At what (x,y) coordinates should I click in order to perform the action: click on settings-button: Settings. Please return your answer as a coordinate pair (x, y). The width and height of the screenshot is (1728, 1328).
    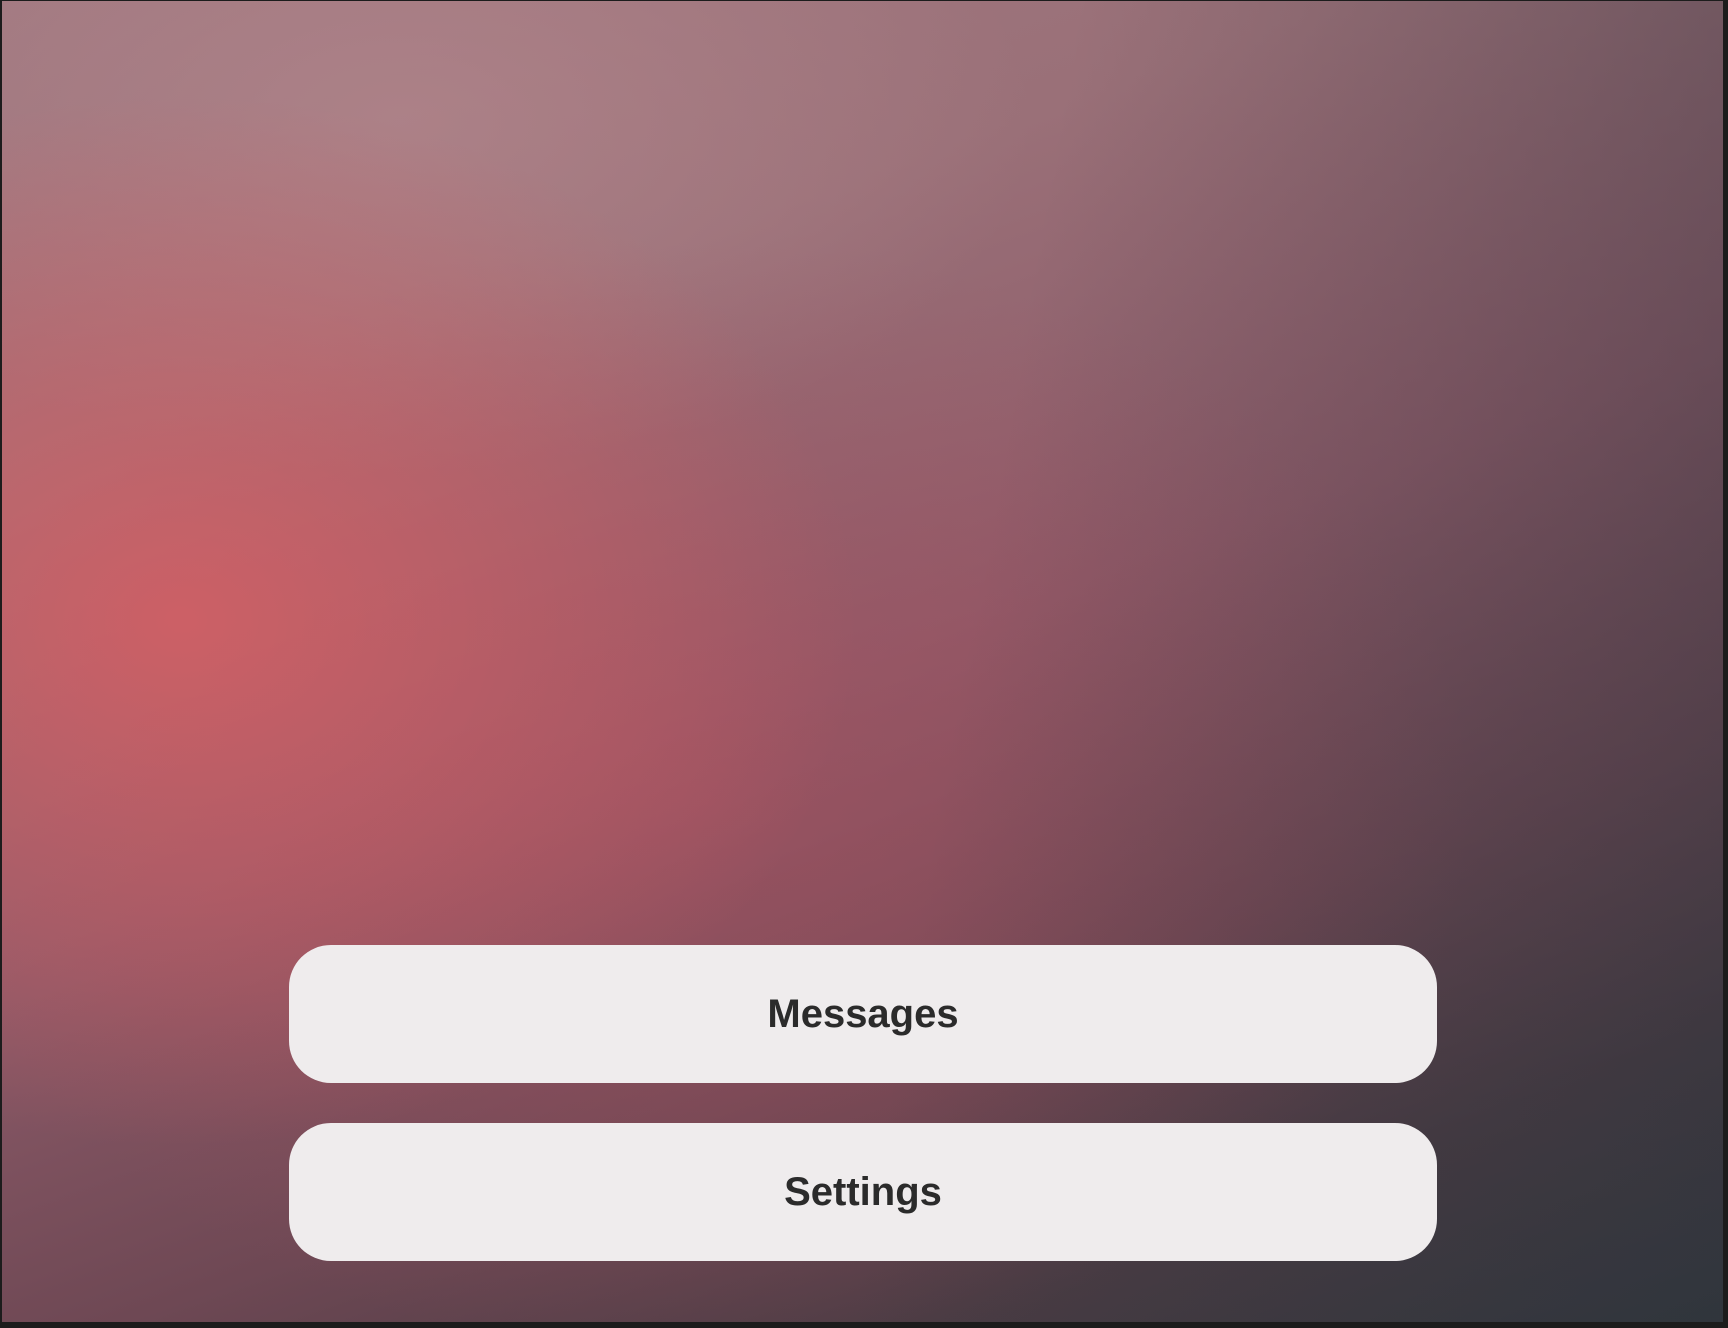
    Looking at the image, I should click on (863, 1192).